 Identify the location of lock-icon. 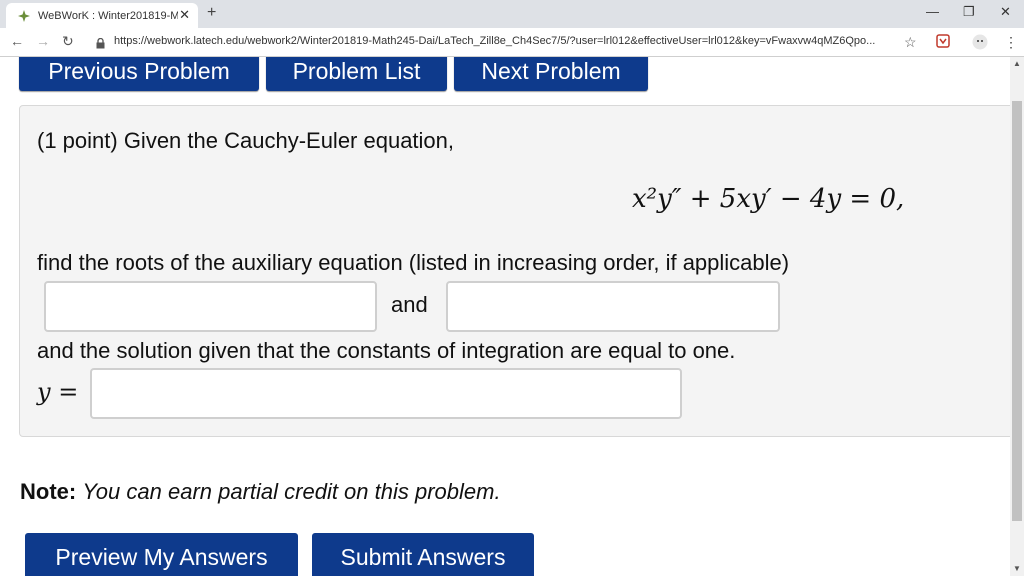
(100, 45).